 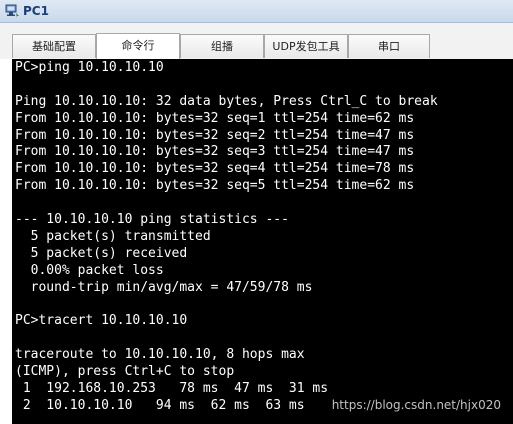 I want to click on watermark-text: https://blog.csdn.net/hjx020, so click(x=416, y=405).